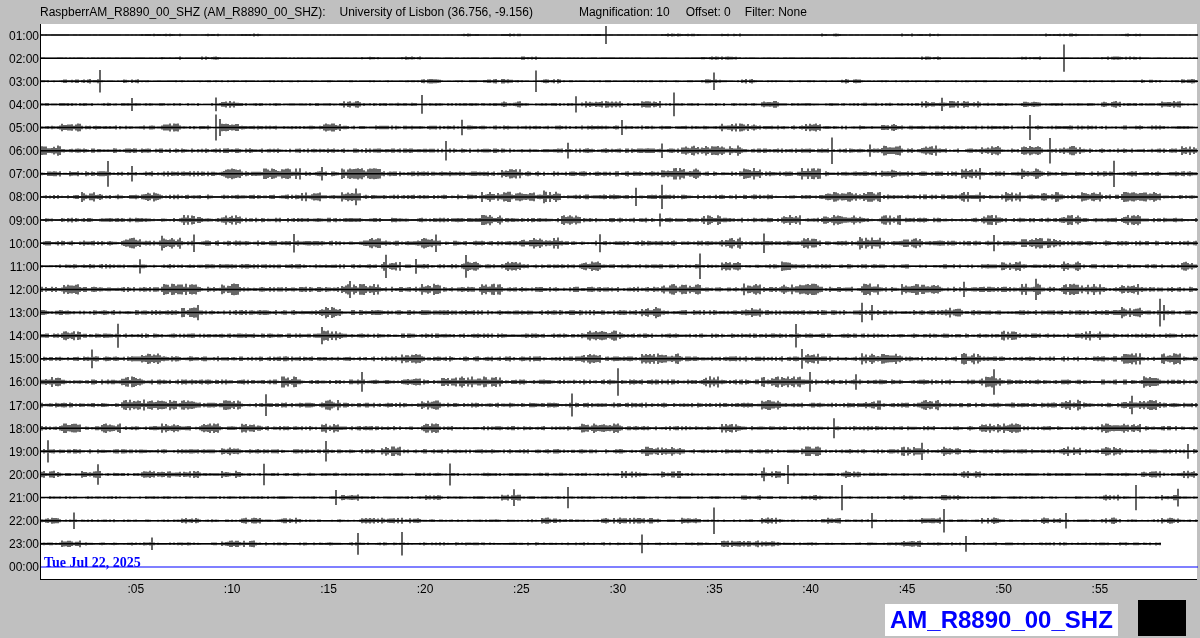 Image resolution: width=1200 pixels, height=638 pixels. I want to click on minute-tick-label: :45, so click(907, 589).